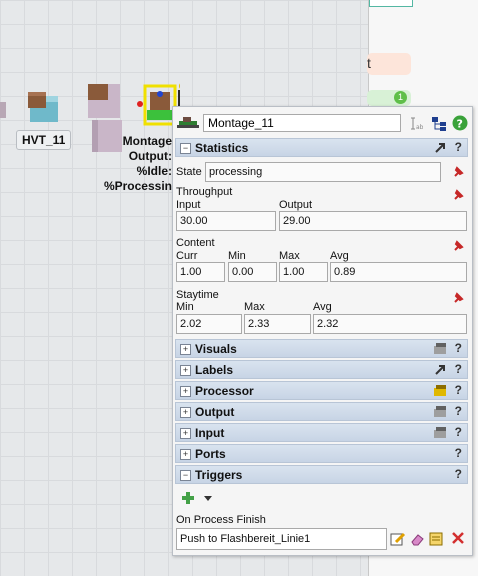 This screenshot has height=576, width=478. I want to click on staytime-min-label: Min, so click(185, 307).